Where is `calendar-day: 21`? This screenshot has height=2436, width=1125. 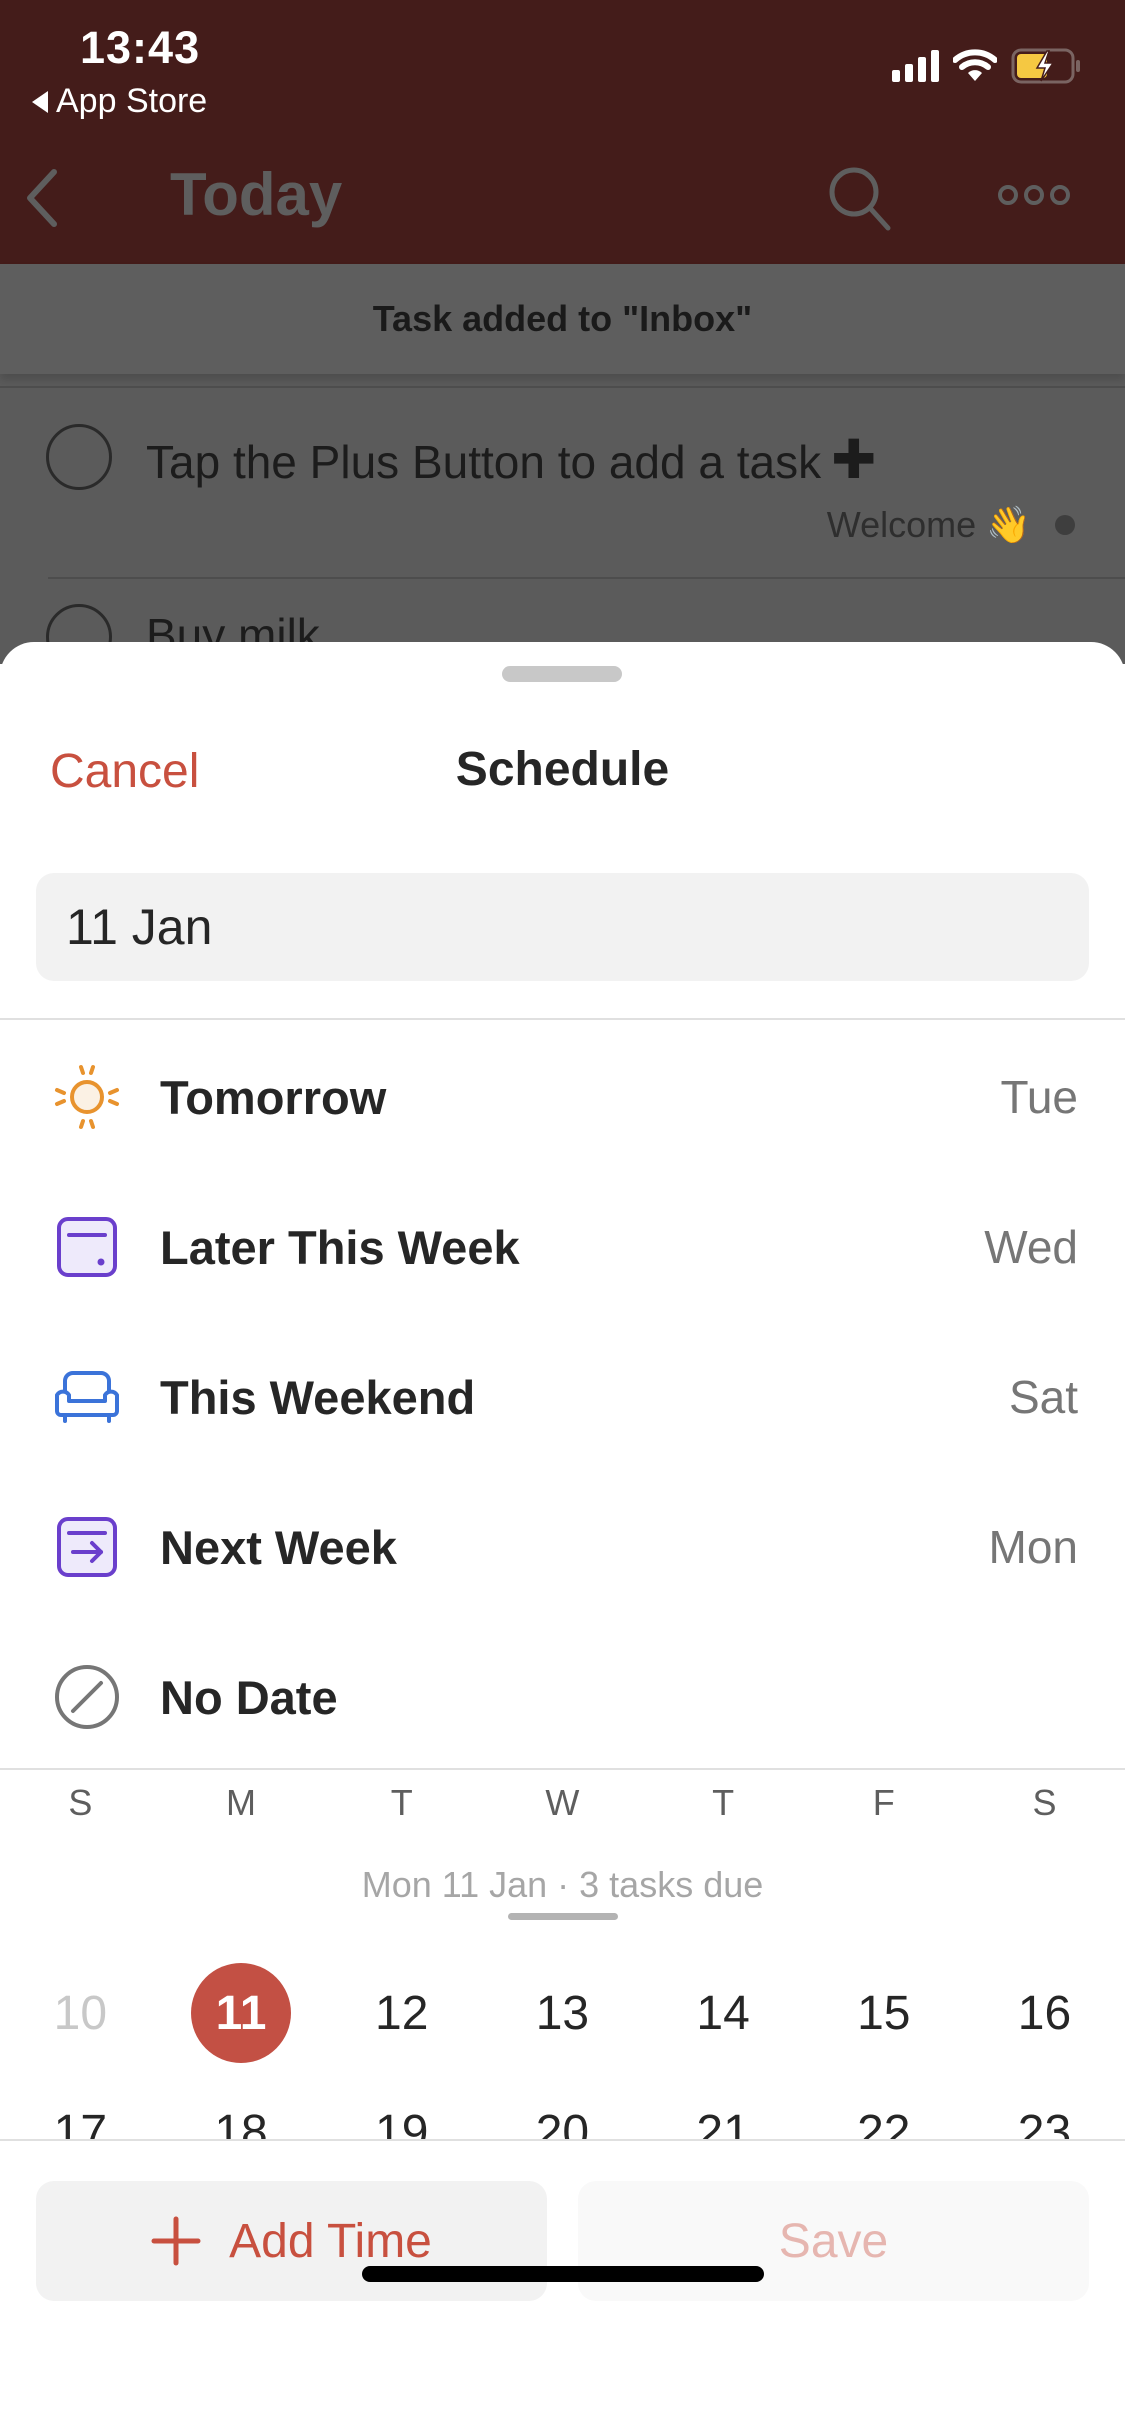
calendar-day: 21 is located at coordinates (723, 2111).